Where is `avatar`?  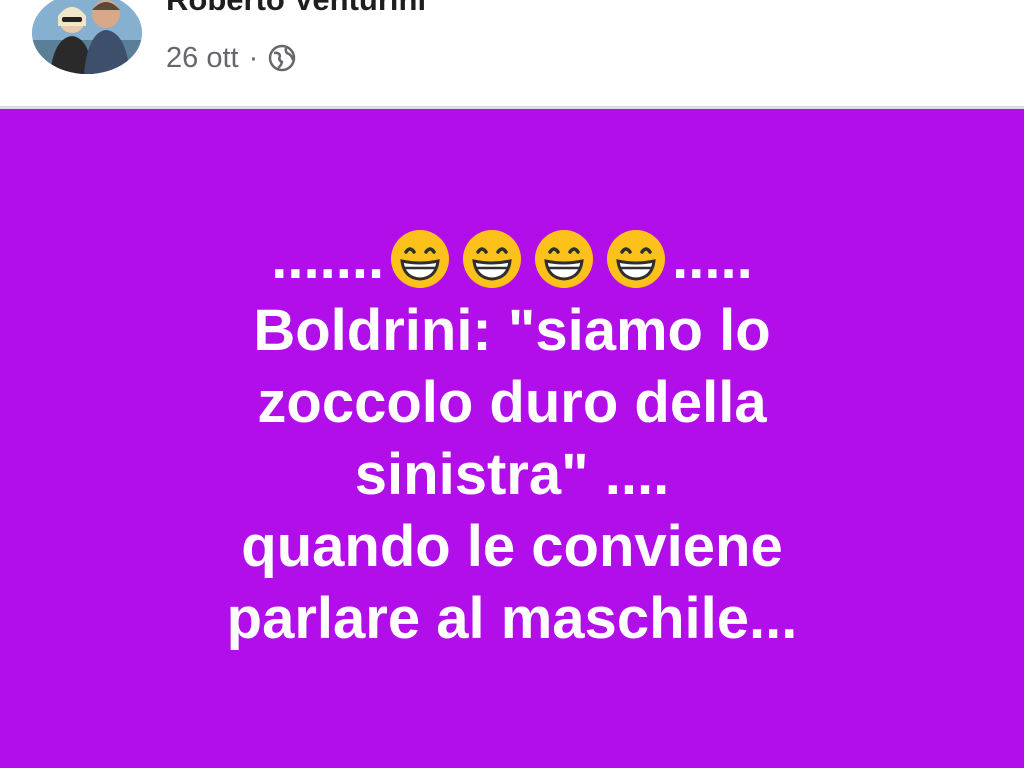 avatar is located at coordinates (87, 37).